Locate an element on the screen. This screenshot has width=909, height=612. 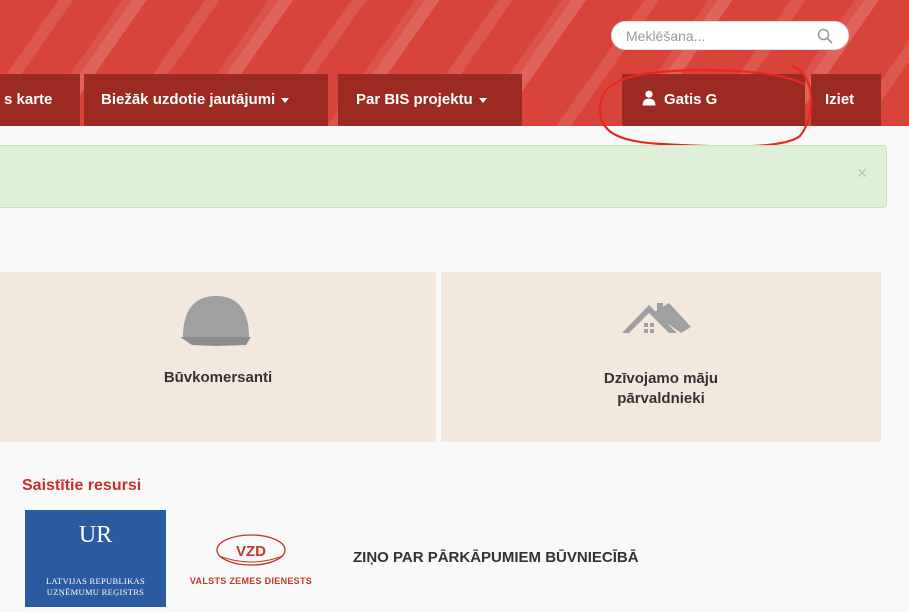
svg-text: VZD is located at coordinates (251, 551).